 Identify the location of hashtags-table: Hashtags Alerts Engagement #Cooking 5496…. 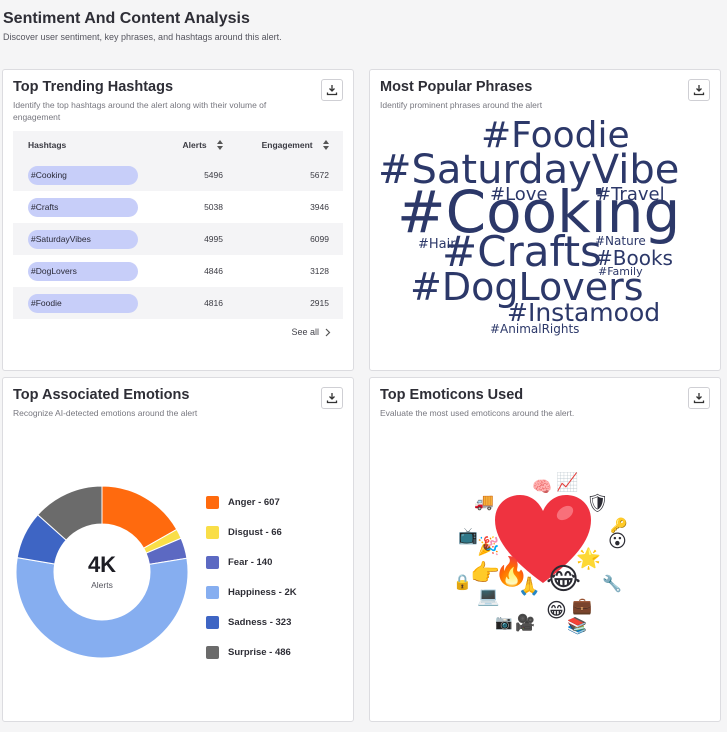
(178, 225).